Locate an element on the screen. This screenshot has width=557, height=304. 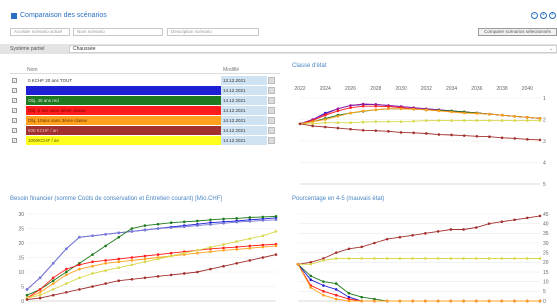
table-row: ✓ 1000KCHF / an 14.12.2021 is located at coordinates (145, 140).